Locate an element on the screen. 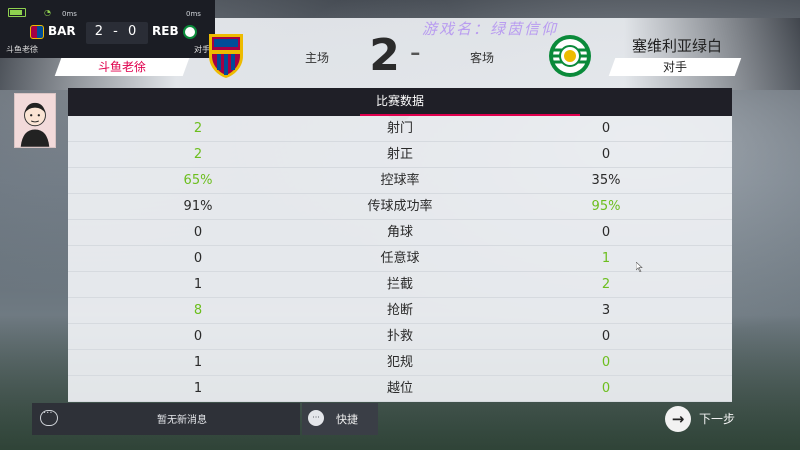 The image size is (800, 450). stat-name: 任意球 is located at coordinates (400, 258).